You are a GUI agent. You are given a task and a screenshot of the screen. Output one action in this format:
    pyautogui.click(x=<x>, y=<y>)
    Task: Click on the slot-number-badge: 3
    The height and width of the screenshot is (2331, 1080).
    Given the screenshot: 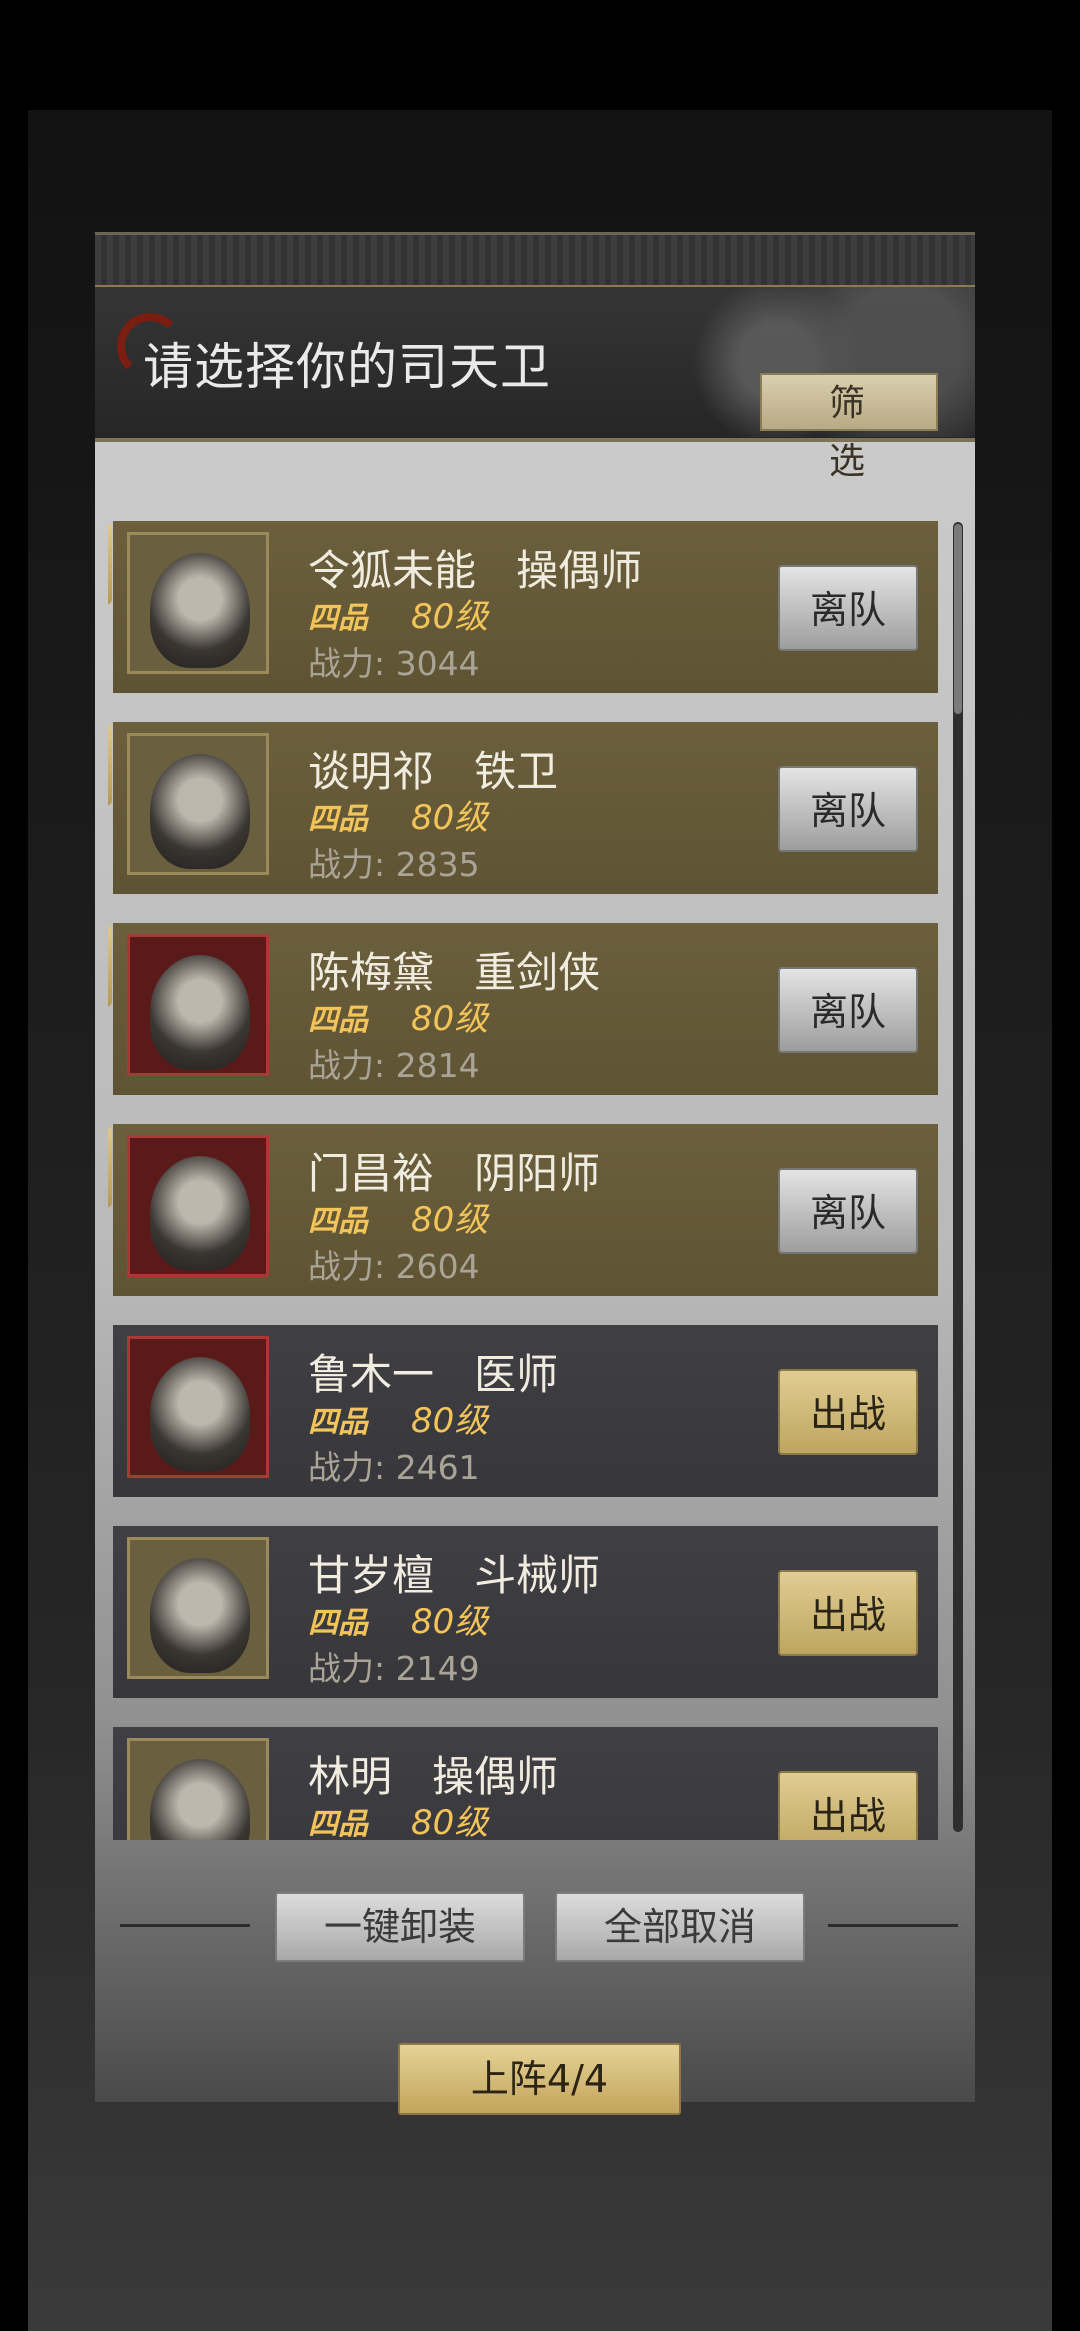 What is the action you would take?
    pyautogui.click(x=110, y=966)
    